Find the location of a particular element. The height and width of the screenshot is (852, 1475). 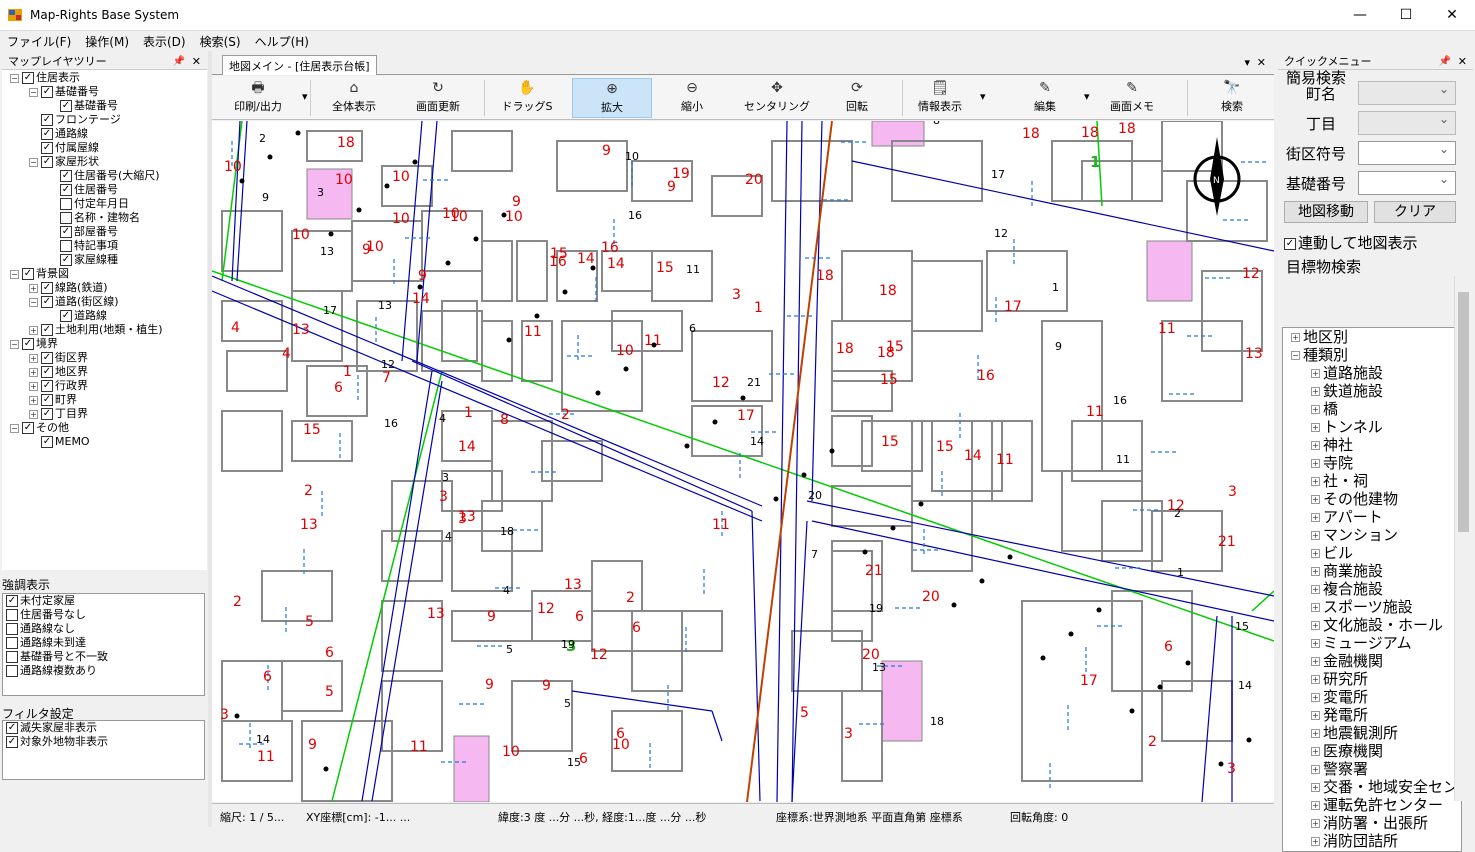

highlight-item: 通路線複数あり is located at coordinates (103, 671).